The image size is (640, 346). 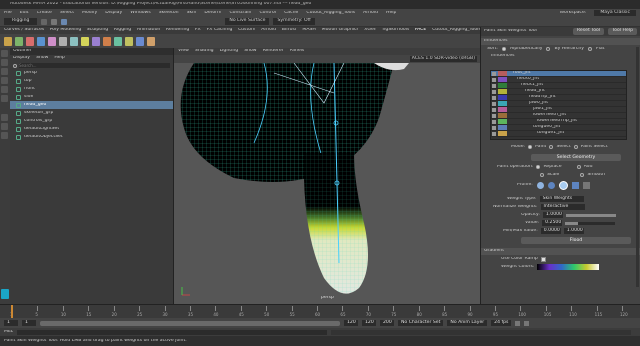 What do you see at coordinates (291, 13) in the screenshot?
I see `menu-cache: Cache` at bounding box center [291, 13].